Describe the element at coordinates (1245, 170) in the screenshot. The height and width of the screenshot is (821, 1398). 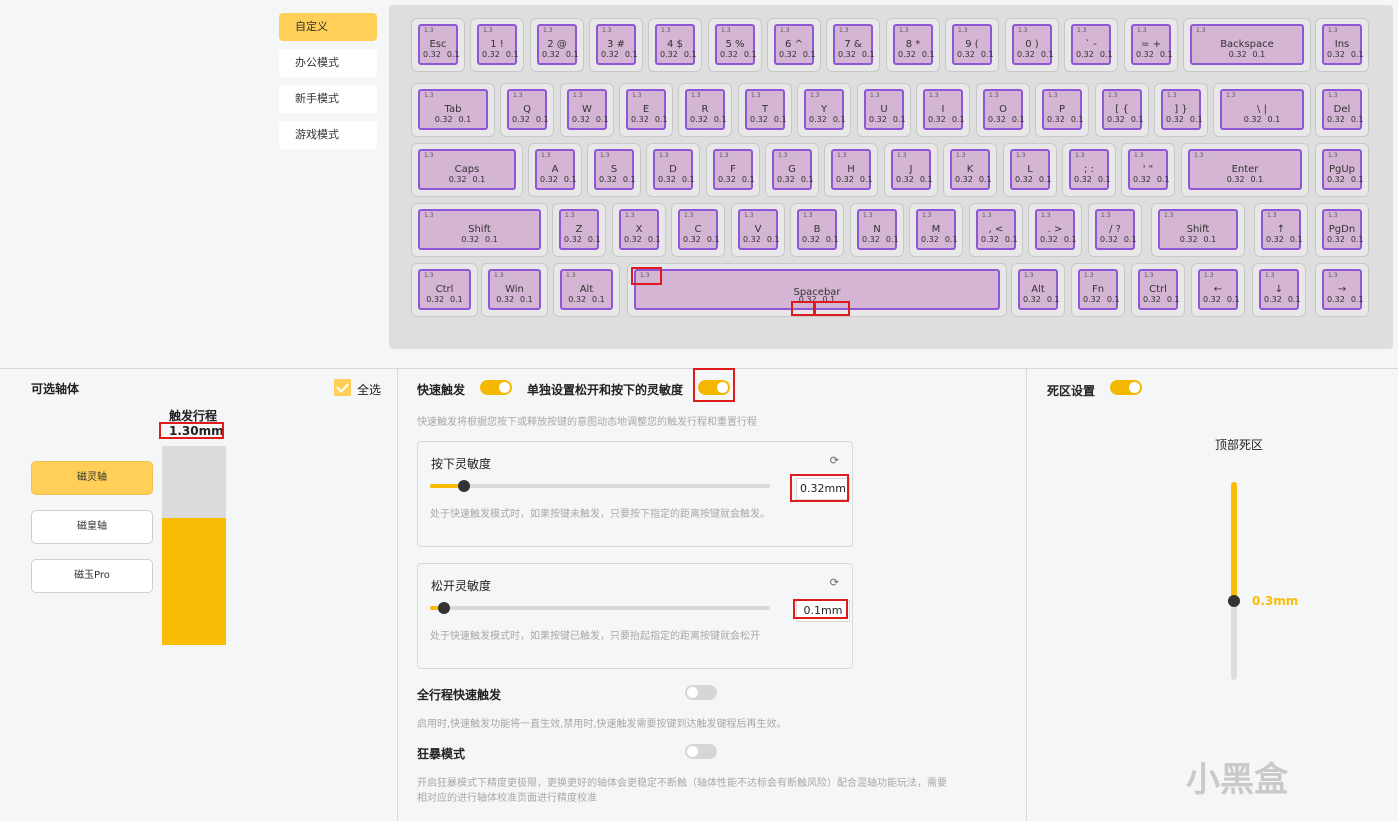
I see `key: 1.3 Enter 0.32 0.1` at that location.